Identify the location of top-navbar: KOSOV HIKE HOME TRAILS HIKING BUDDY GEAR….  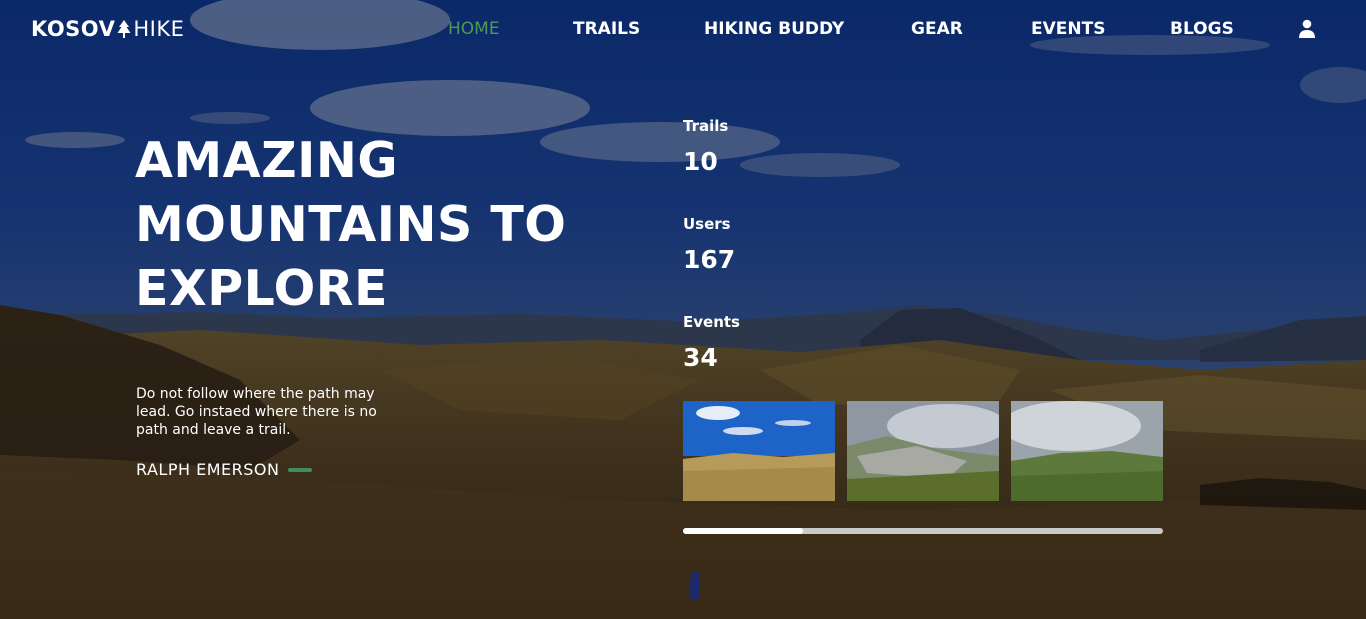
(683, 30).